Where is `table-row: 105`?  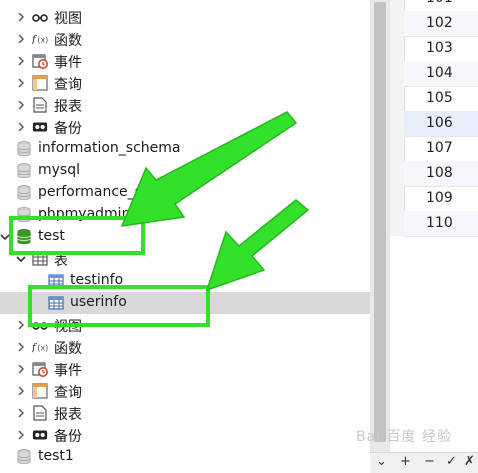
table-row: 105 is located at coordinates (441, 99).